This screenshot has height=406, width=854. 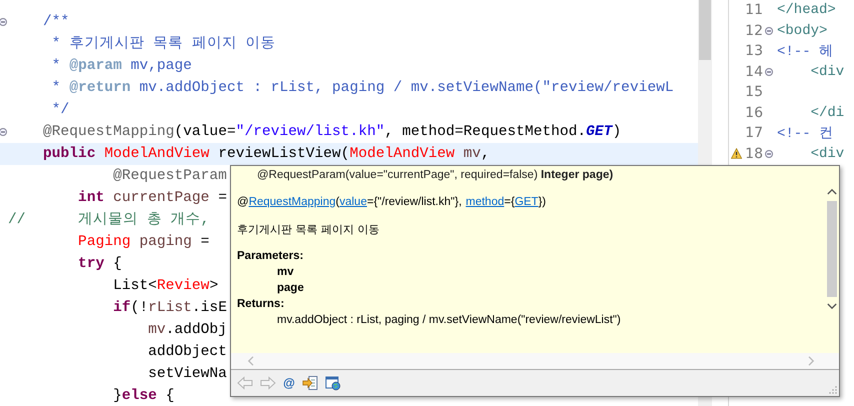 What do you see at coordinates (435, 175) in the screenshot?
I see `signature-text: @RequestParam(value="currentPage", required=false) Integer page)` at bounding box center [435, 175].